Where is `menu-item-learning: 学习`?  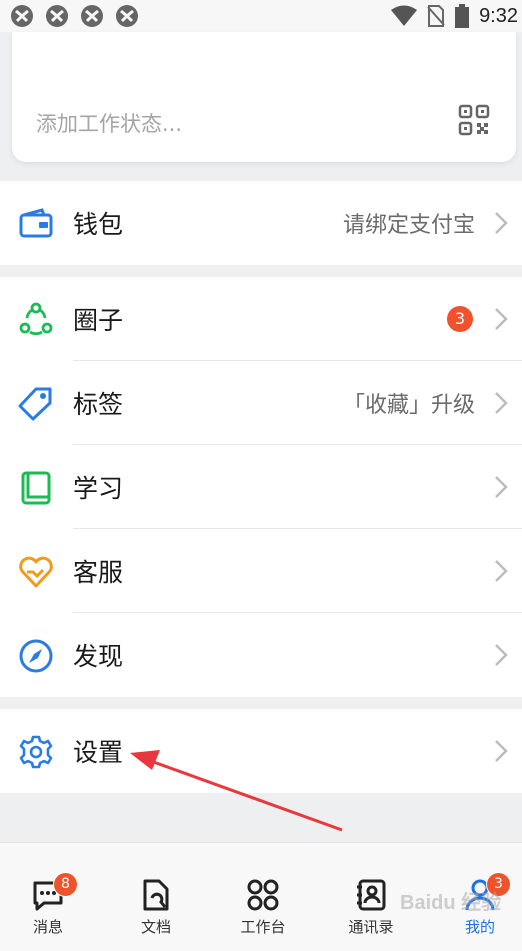 menu-item-learning: 学习 is located at coordinates (261, 487).